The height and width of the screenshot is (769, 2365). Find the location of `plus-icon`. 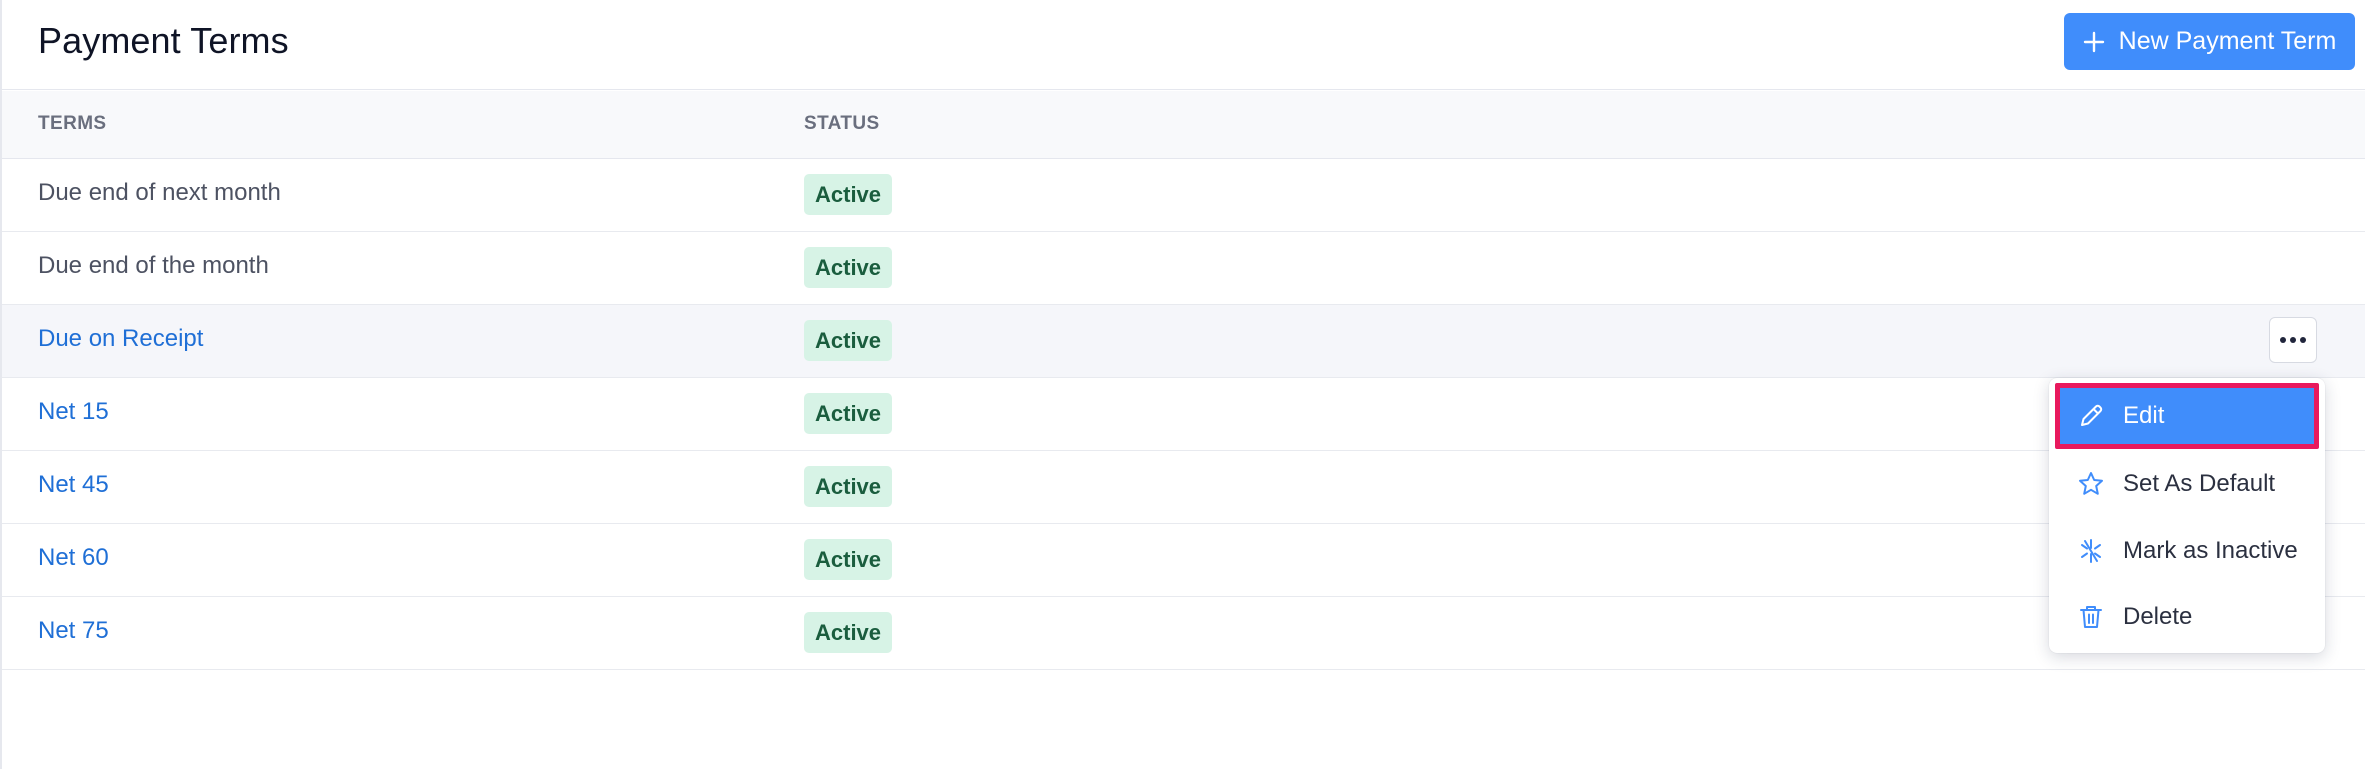

plus-icon is located at coordinates (2093, 41).